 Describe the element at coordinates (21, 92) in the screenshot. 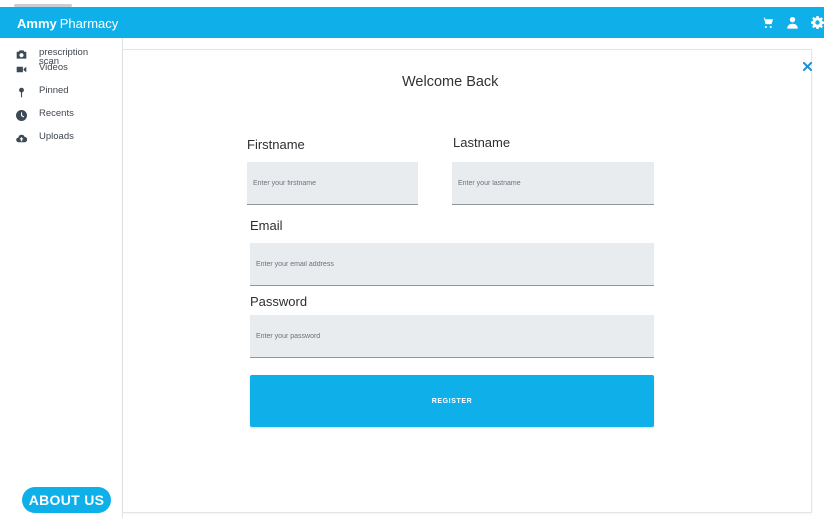

I see `pin-icon` at that location.